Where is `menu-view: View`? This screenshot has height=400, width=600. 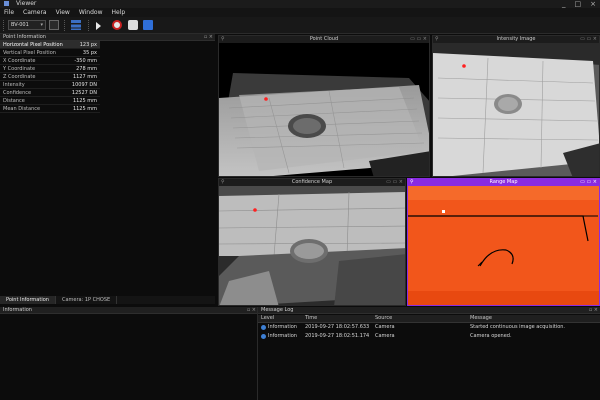 menu-view: View is located at coordinates (63, 12).